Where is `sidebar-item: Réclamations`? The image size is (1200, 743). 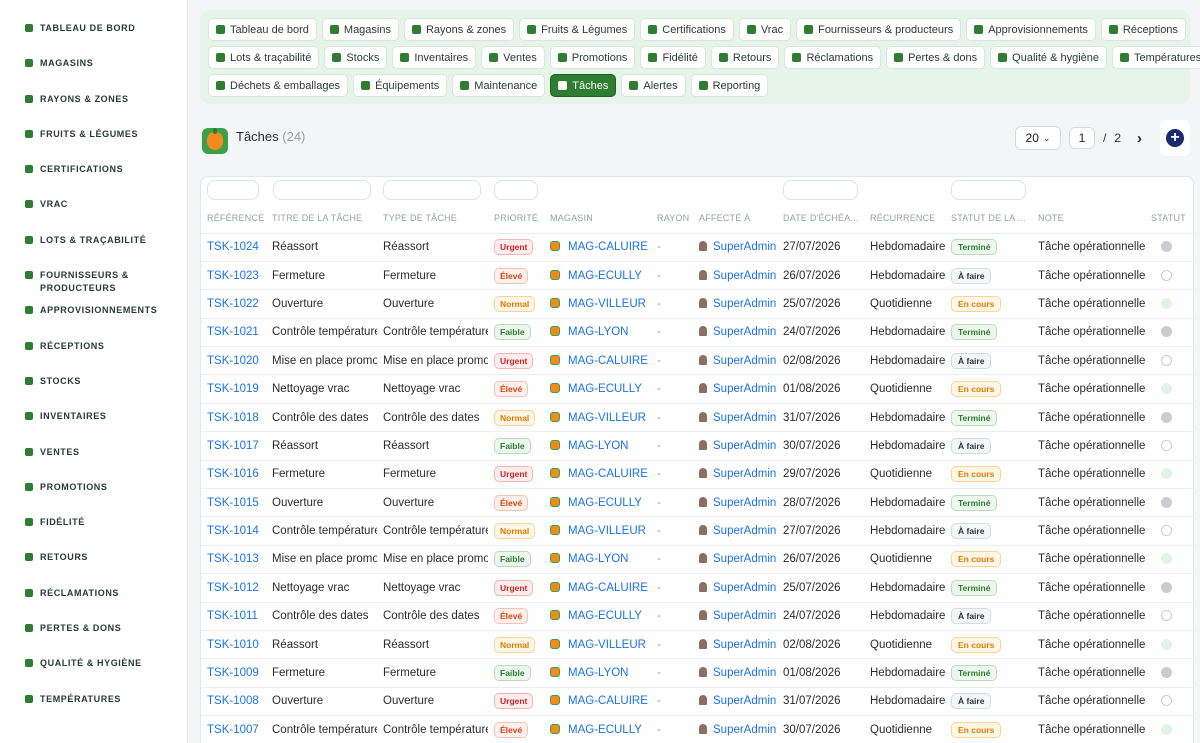
sidebar-item: Réclamations is located at coordinates (93, 582).